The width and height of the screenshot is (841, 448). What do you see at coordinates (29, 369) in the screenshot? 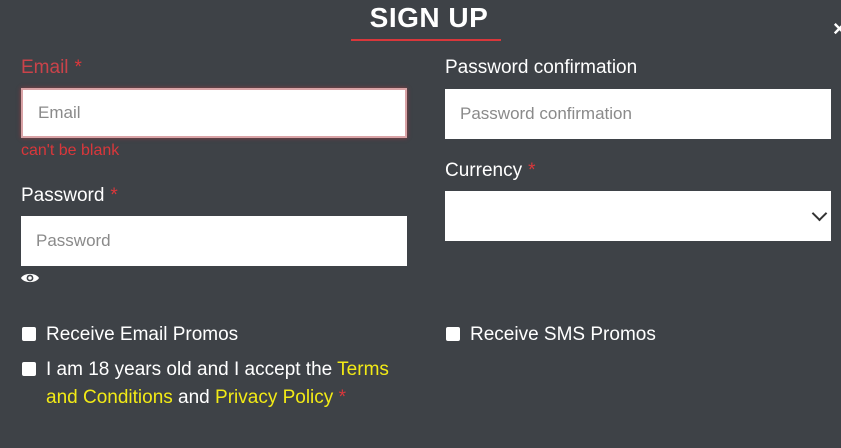
I see `terms-checkbox` at bounding box center [29, 369].